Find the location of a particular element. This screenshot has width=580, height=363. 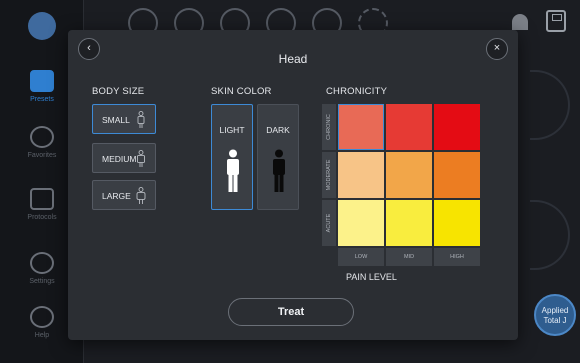

row-label-moderate: MODERATE is located at coordinates (329, 175).